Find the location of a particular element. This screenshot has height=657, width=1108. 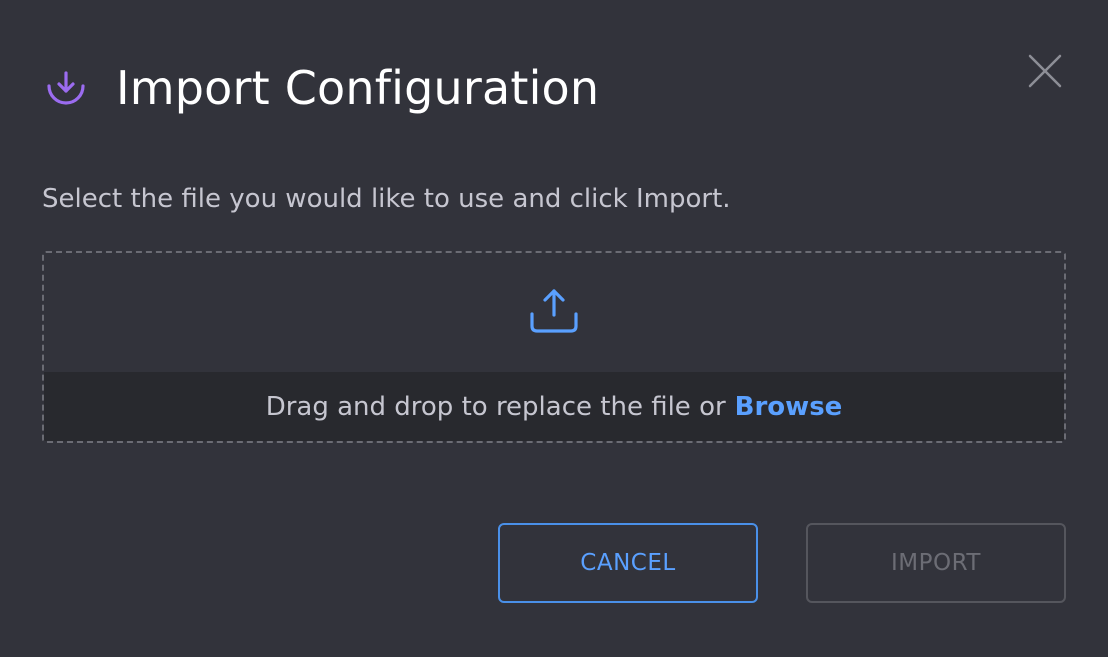

close-icon is located at coordinates (1045, 73).